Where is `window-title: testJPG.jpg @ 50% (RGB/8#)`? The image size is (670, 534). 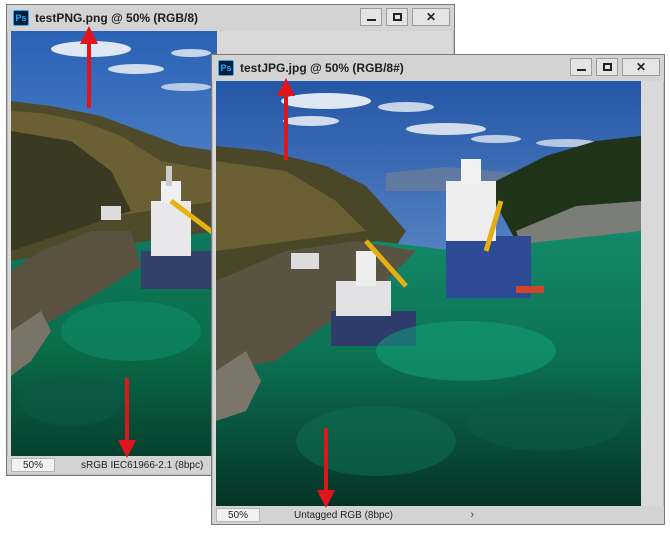
window-title: testJPG.jpg @ 50% (RGB/8#) is located at coordinates (322, 68).